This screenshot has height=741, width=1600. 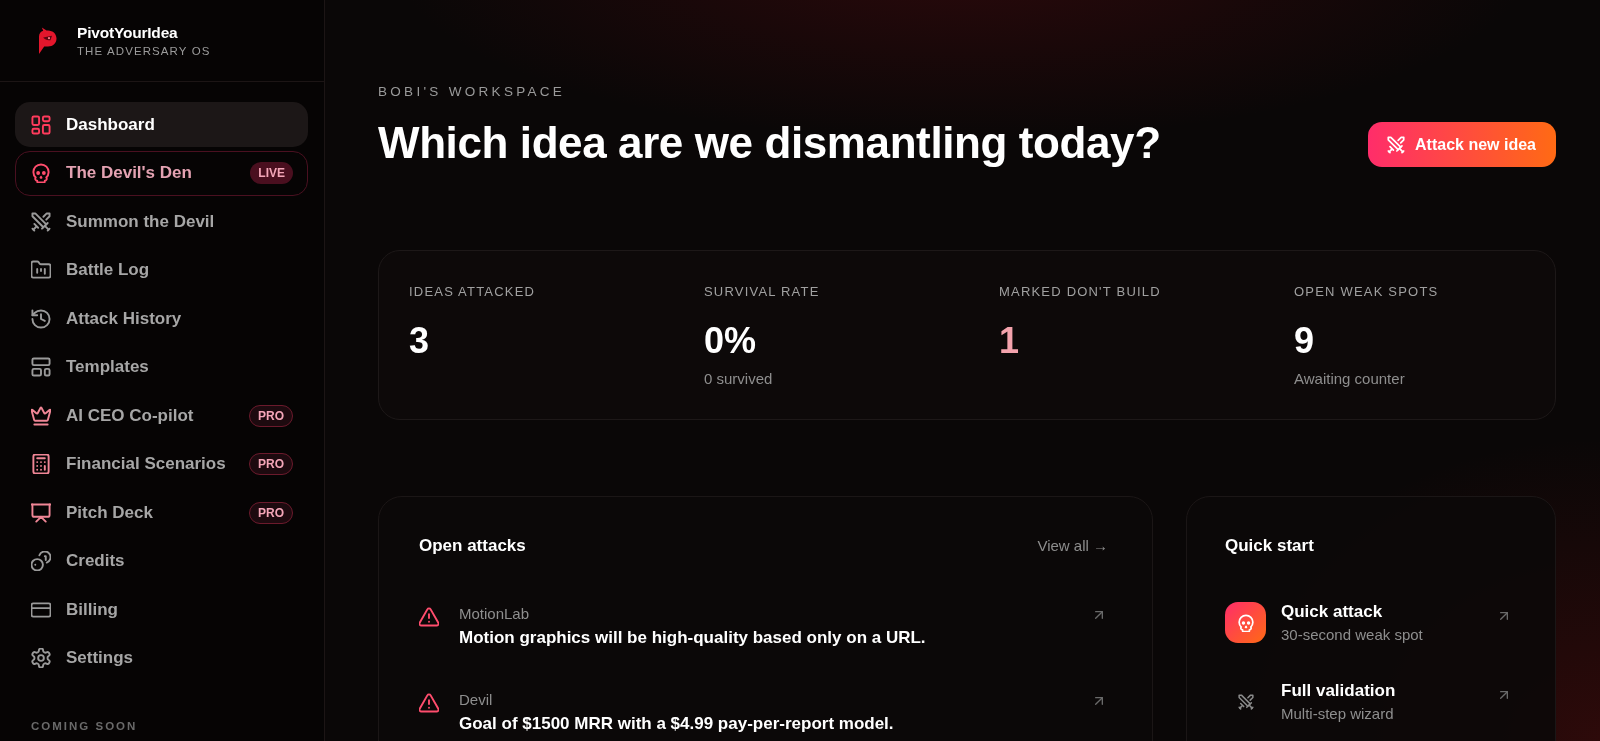 What do you see at coordinates (739, 379) in the screenshot?
I see `stat-note: 0 survived` at bounding box center [739, 379].